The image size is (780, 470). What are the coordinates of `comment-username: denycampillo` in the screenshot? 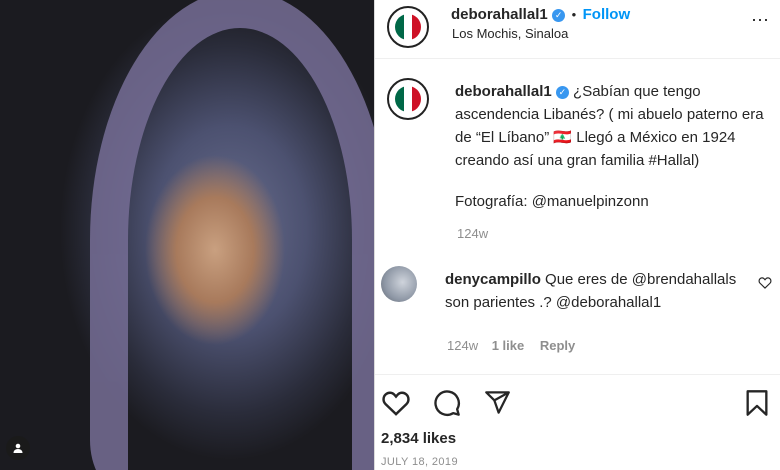 It's located at (493, 279).